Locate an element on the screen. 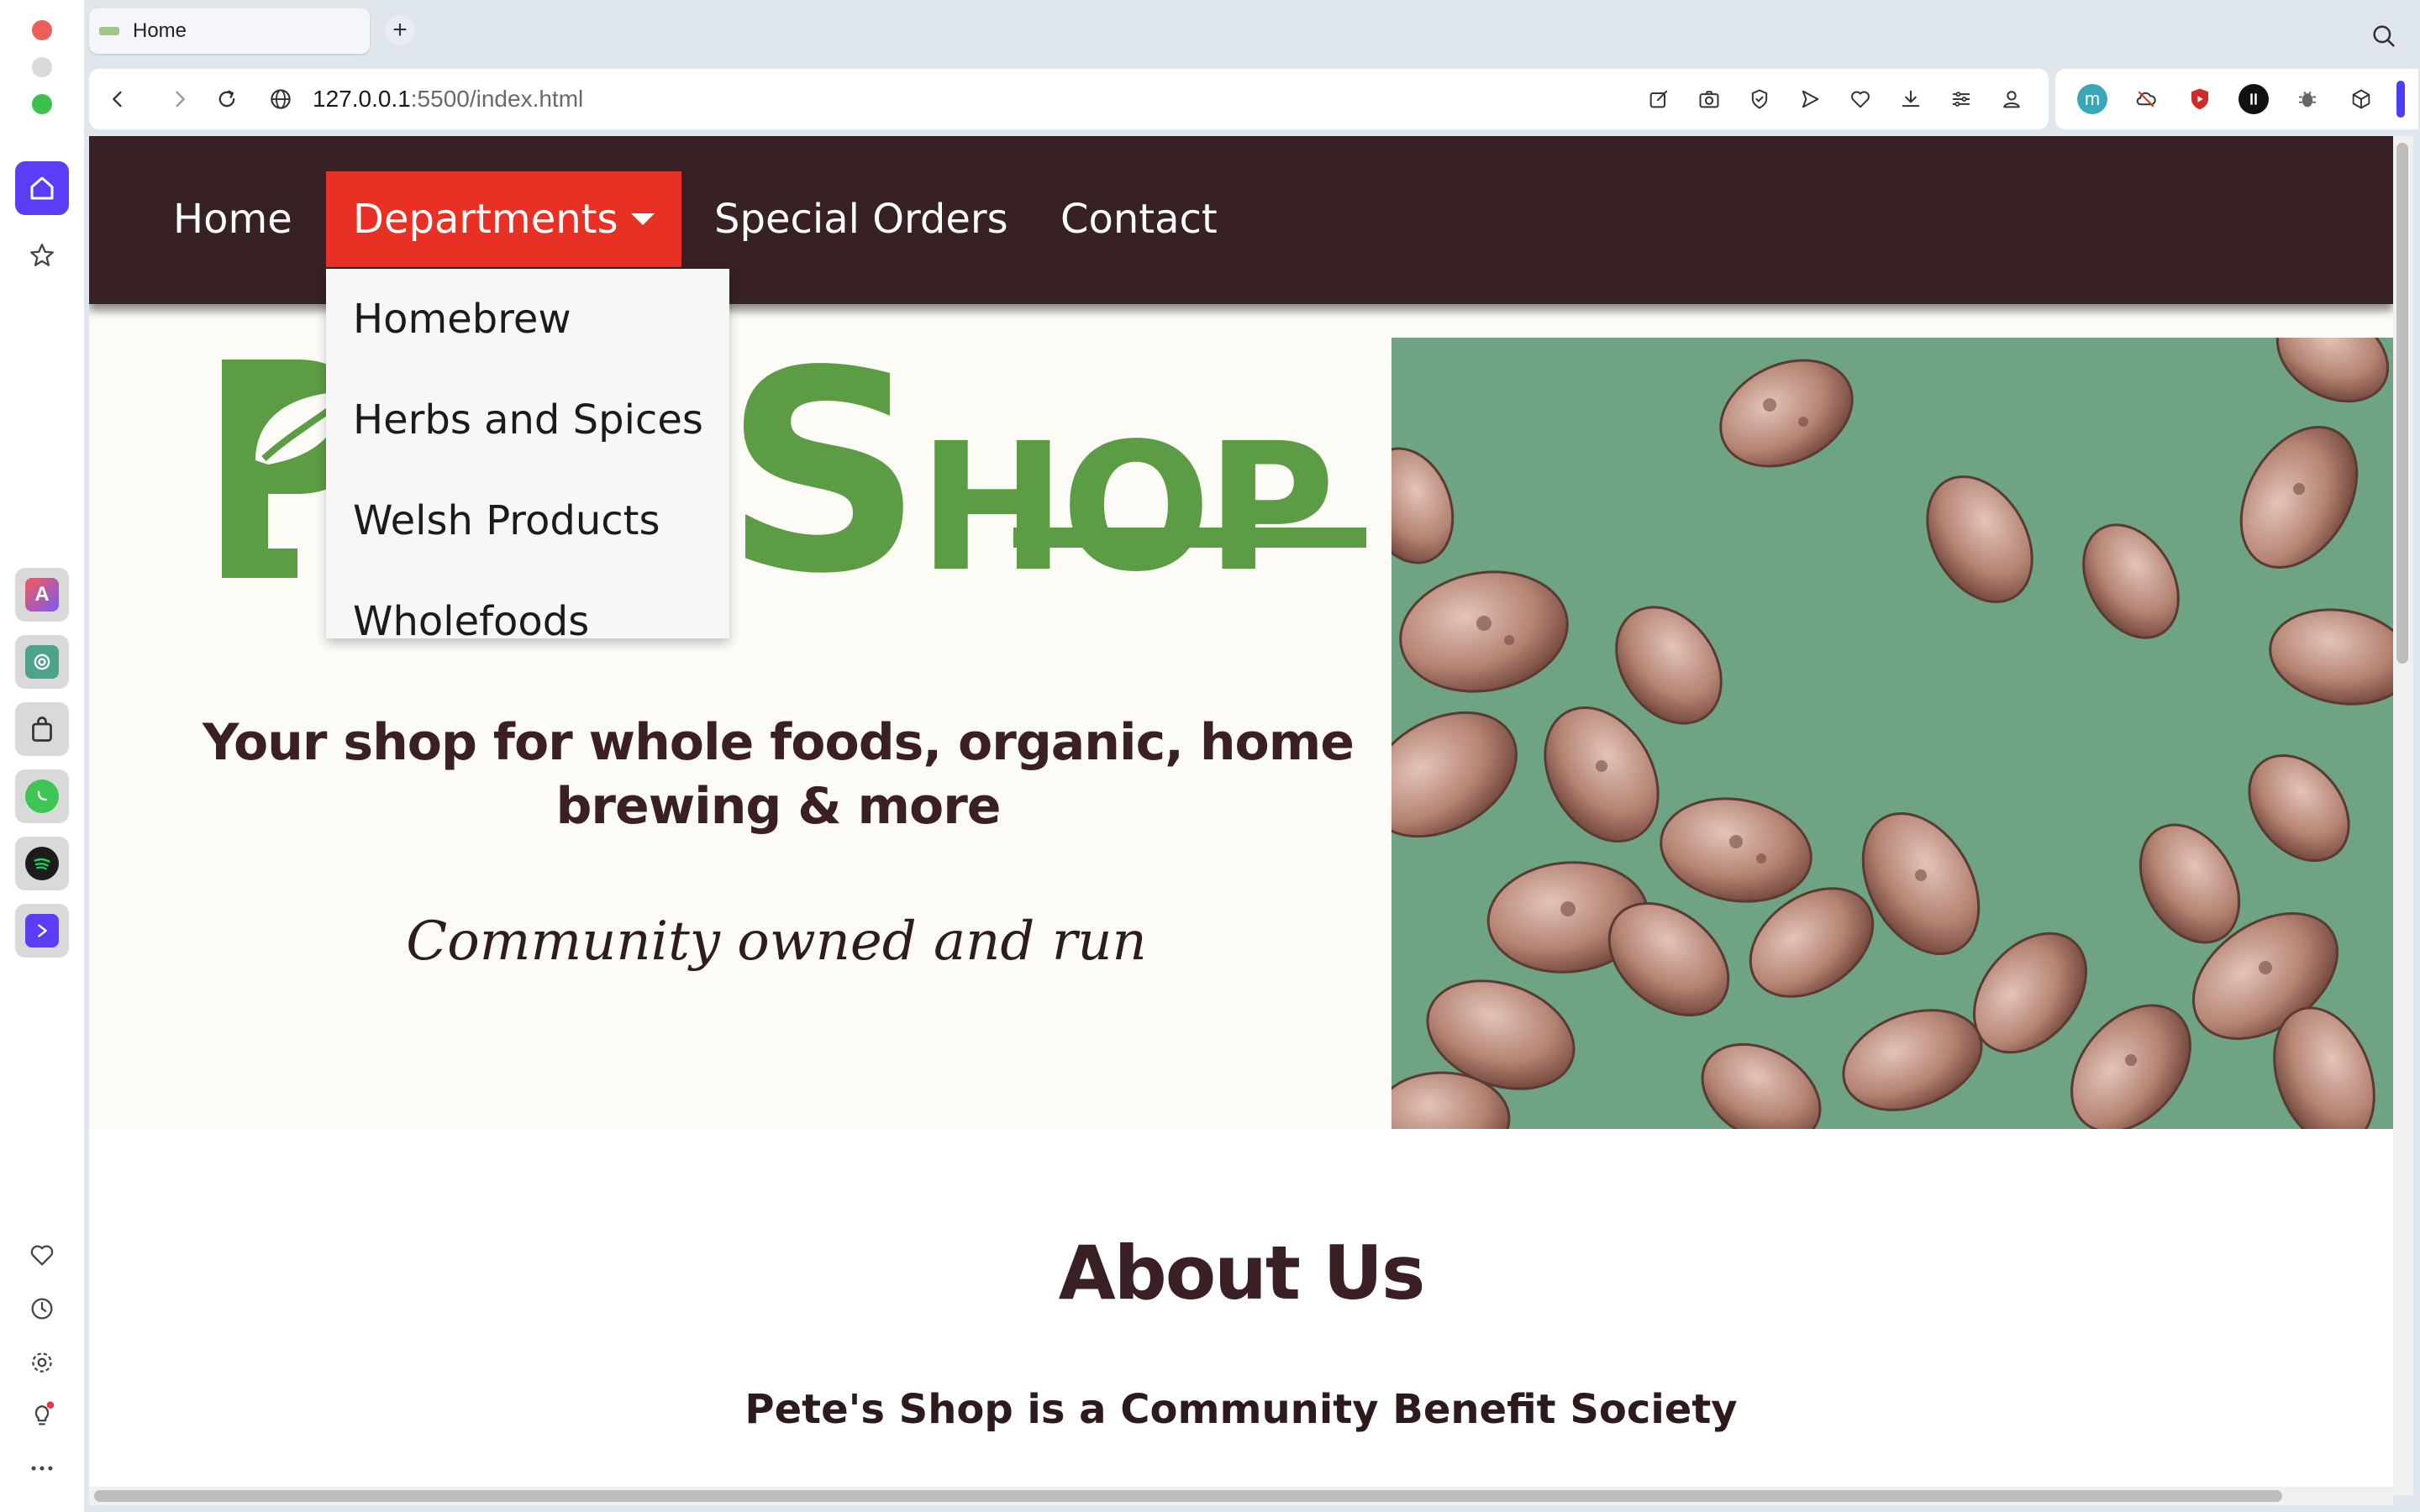 The width and height of the screenshot is (2420, 1512). nav-home: Home is located at coordinates (233, 219).